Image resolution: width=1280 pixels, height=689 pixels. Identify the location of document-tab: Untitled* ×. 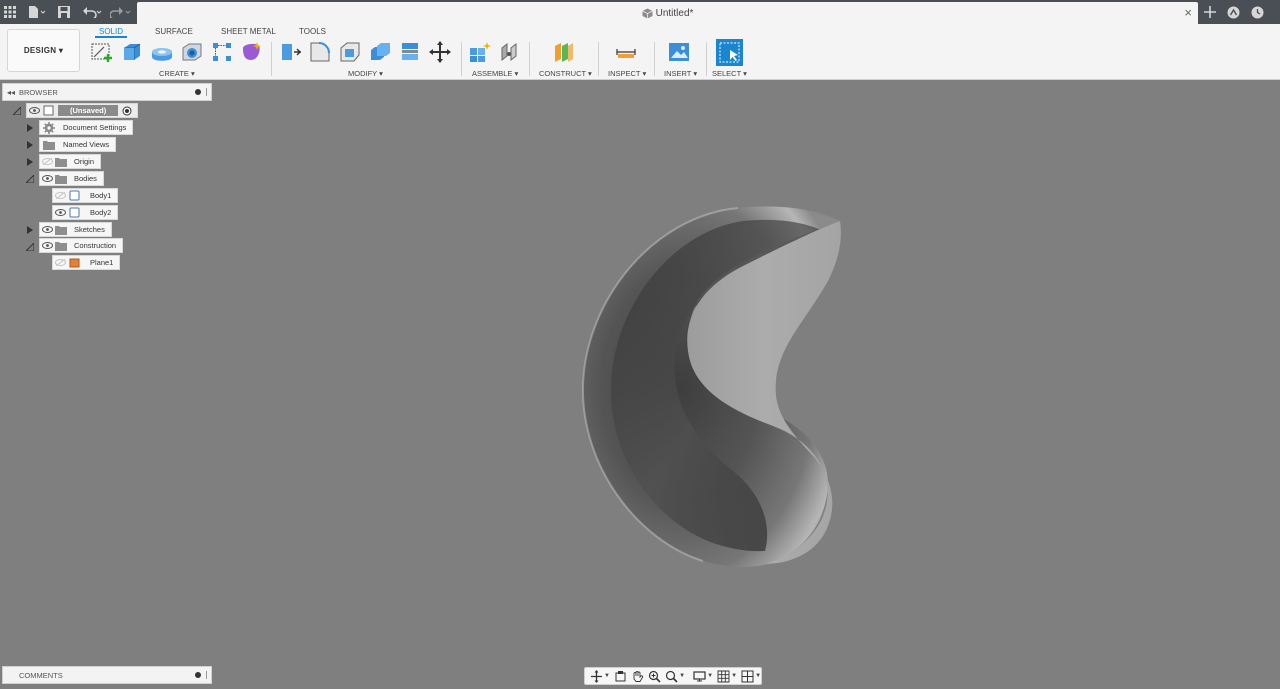
(667, 13).